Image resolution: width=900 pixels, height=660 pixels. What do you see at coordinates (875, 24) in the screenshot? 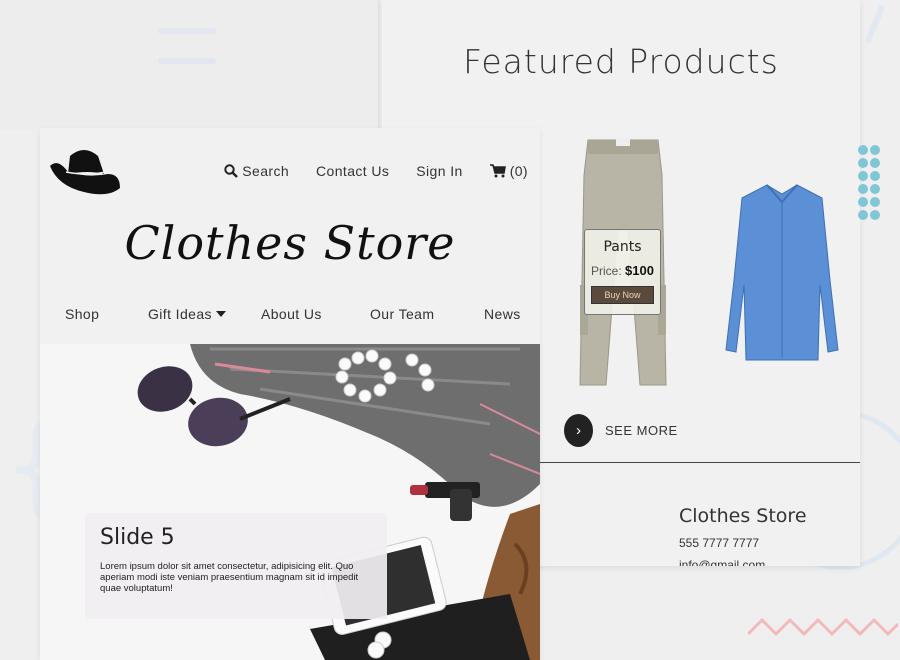
I see `background-slash` at bounding box center [875, 24].